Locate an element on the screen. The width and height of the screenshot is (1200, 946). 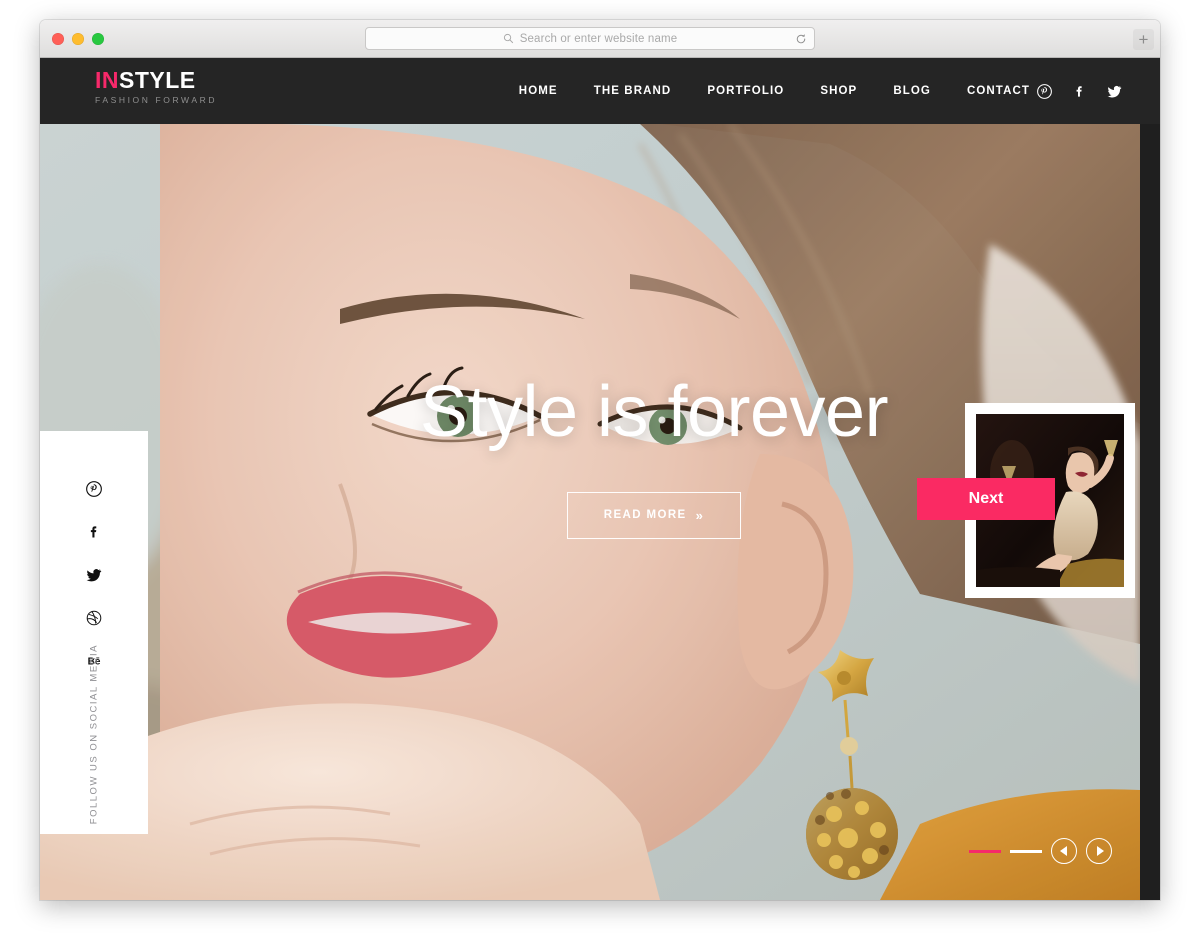
site-logo: INSTYLE FASHION FORWARD is located at coordinates (185, 86).